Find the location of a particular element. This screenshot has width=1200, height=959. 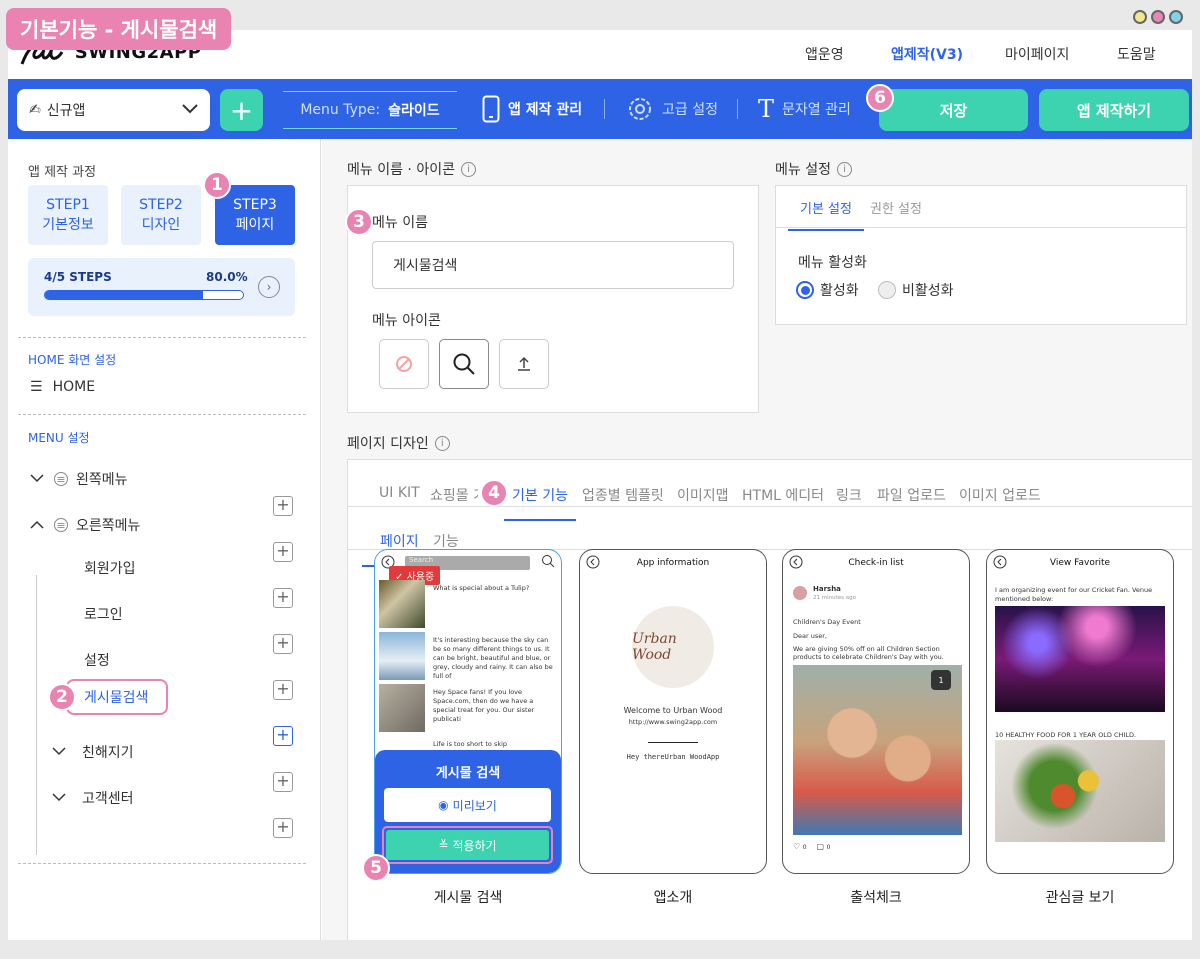

template-caption: 관심글 보기 is located at coordinates (1080, 898).